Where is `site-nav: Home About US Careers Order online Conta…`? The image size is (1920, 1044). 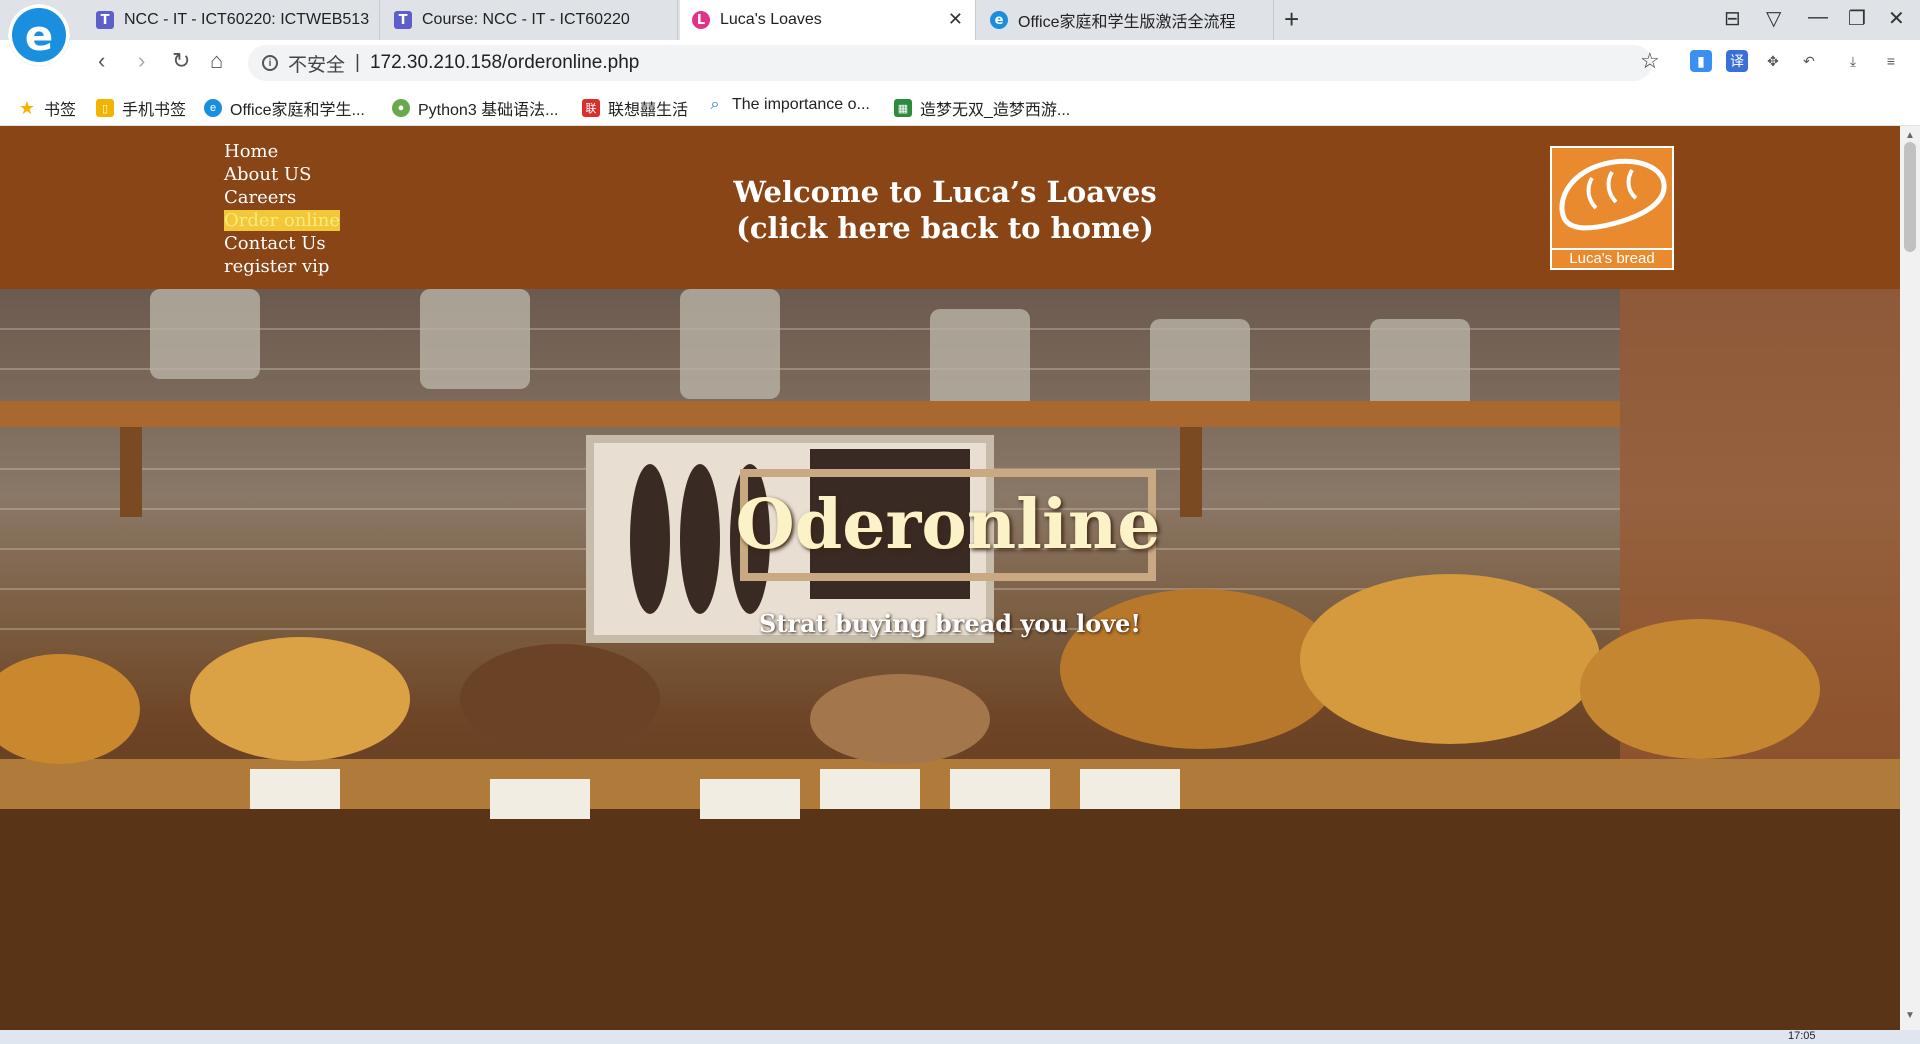
site-nav: Home About US Careers Order online Conta… is located at coordinates (282, 209).